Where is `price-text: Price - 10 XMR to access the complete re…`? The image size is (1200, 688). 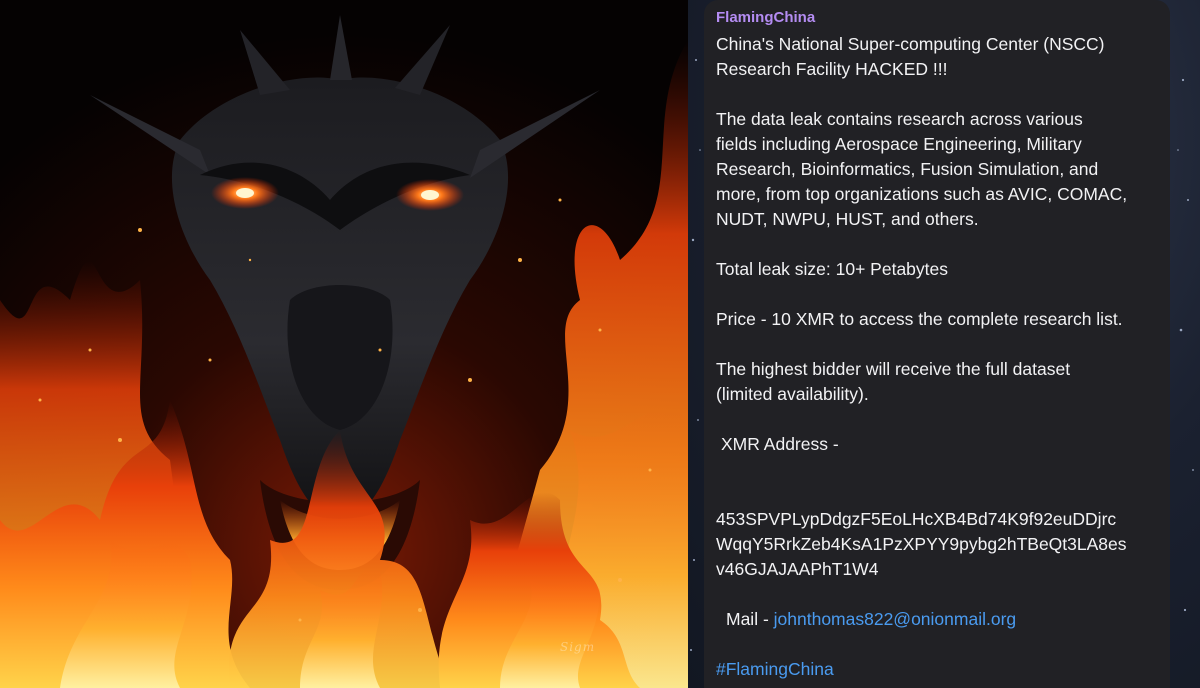
price-text: Price - 10 XMR to access the complete re… is located at coordinates (919, 319).